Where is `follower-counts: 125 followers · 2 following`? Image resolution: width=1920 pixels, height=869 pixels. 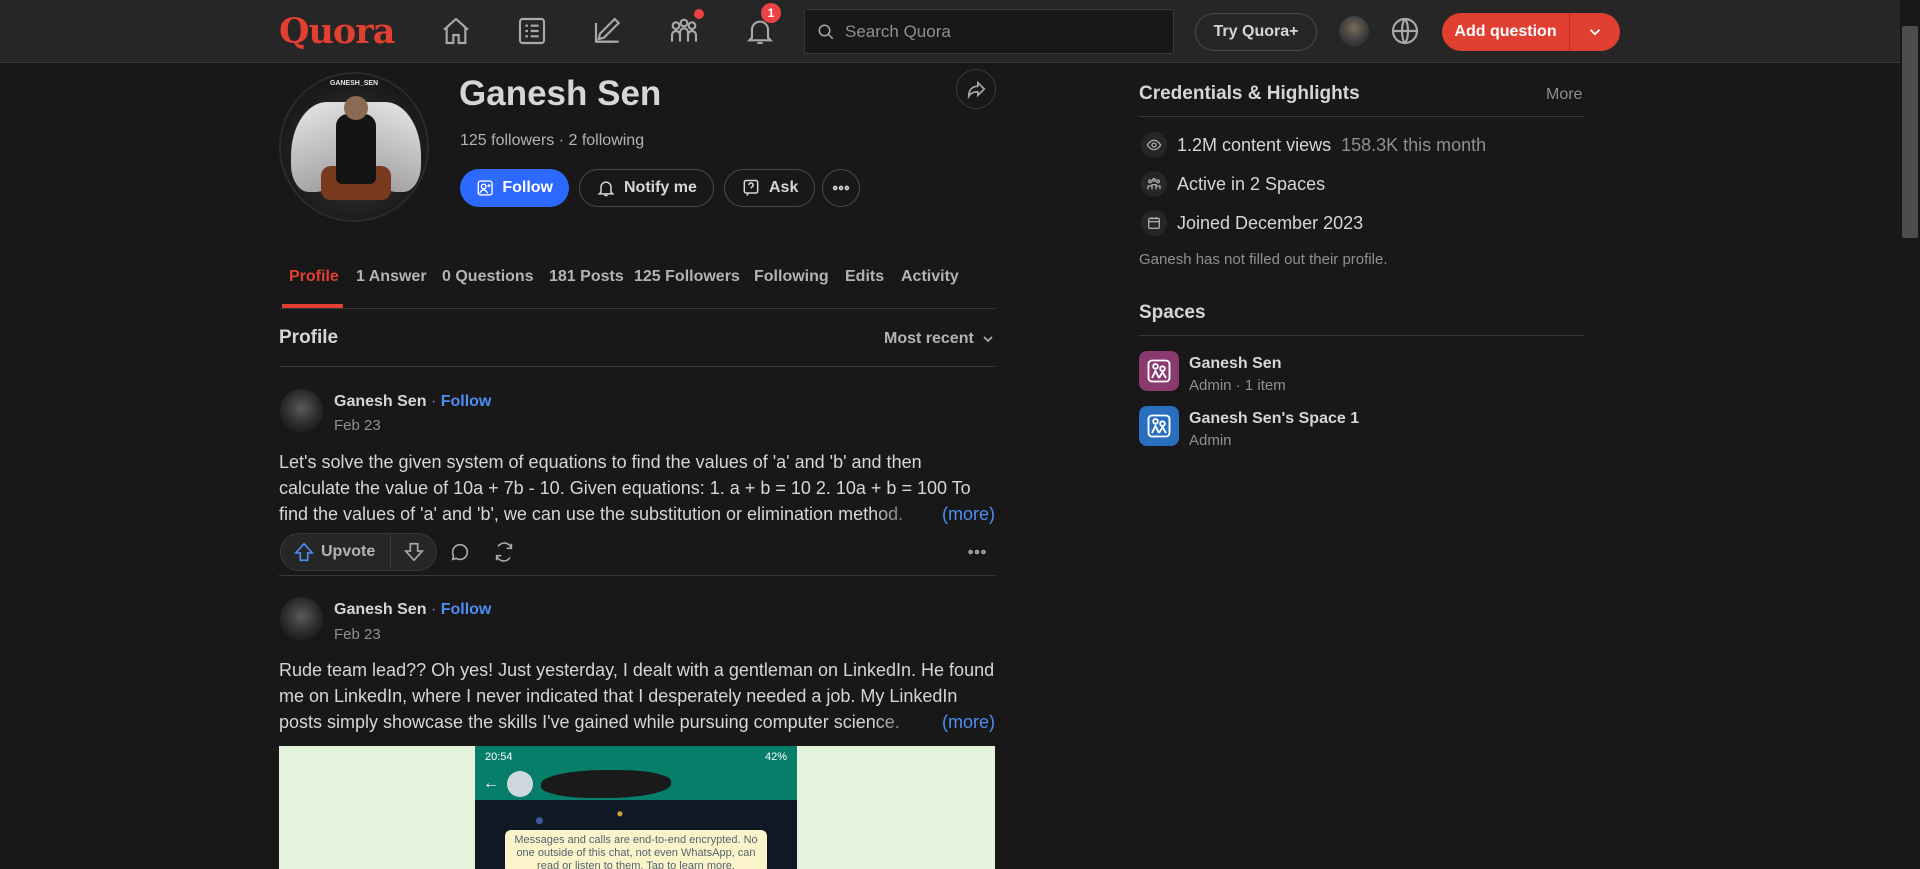
follower-counts: 125 followers · 2 following is located at coordinates (552, 141).